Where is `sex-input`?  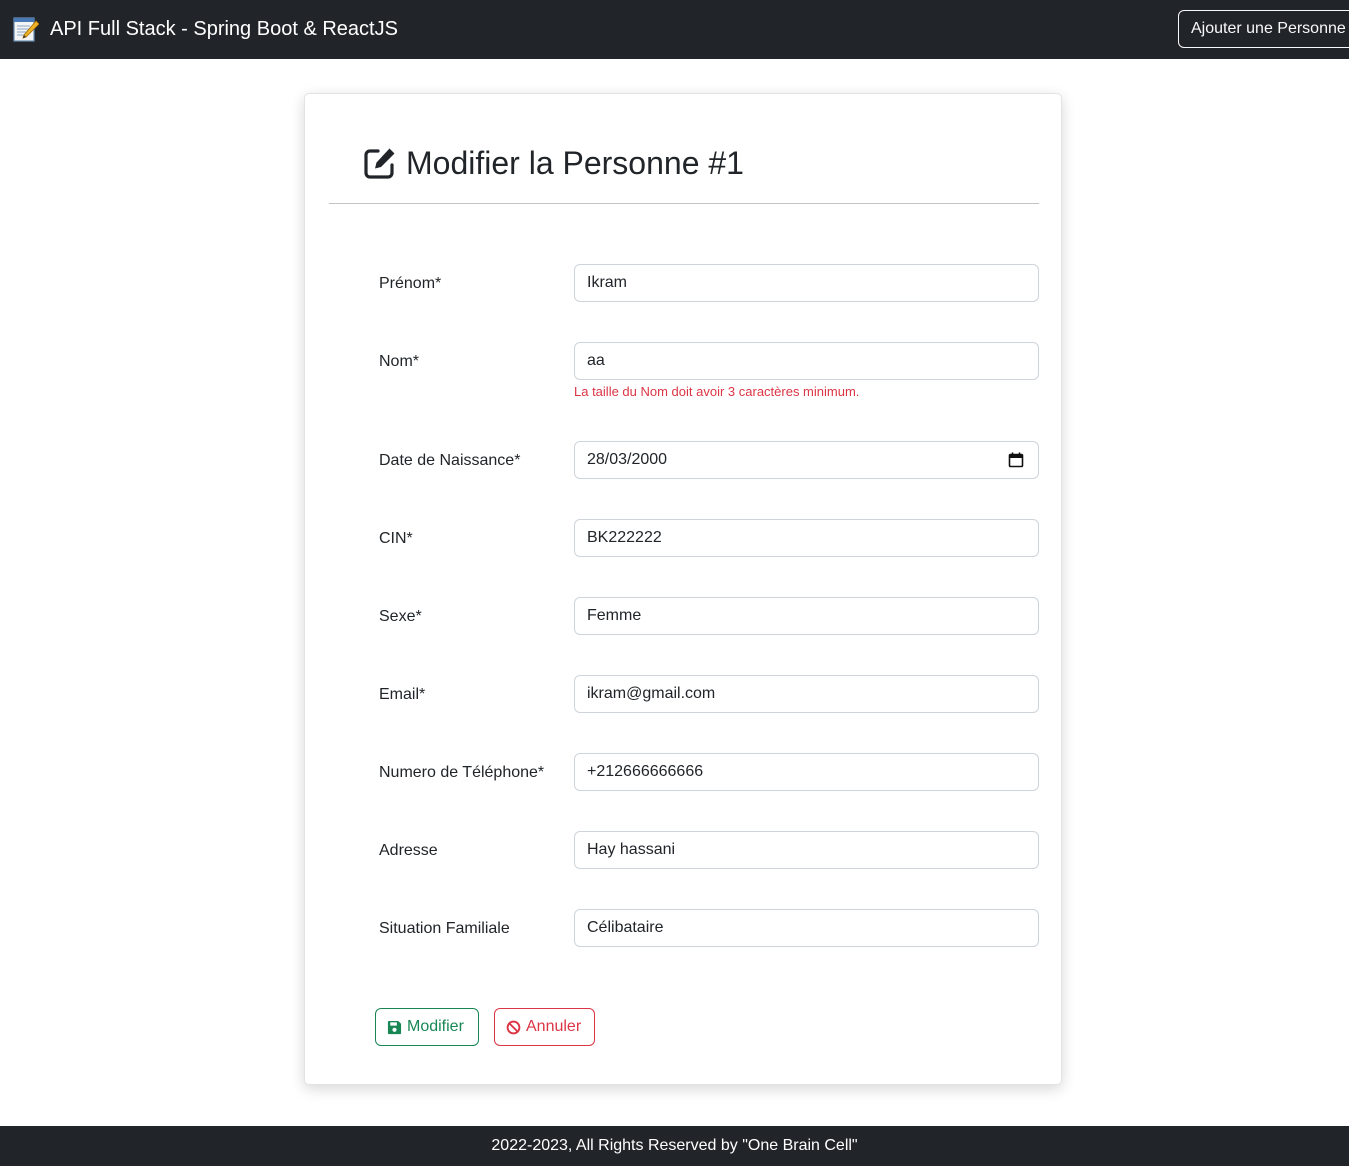
sex-input is located at coordinates (806, 616).